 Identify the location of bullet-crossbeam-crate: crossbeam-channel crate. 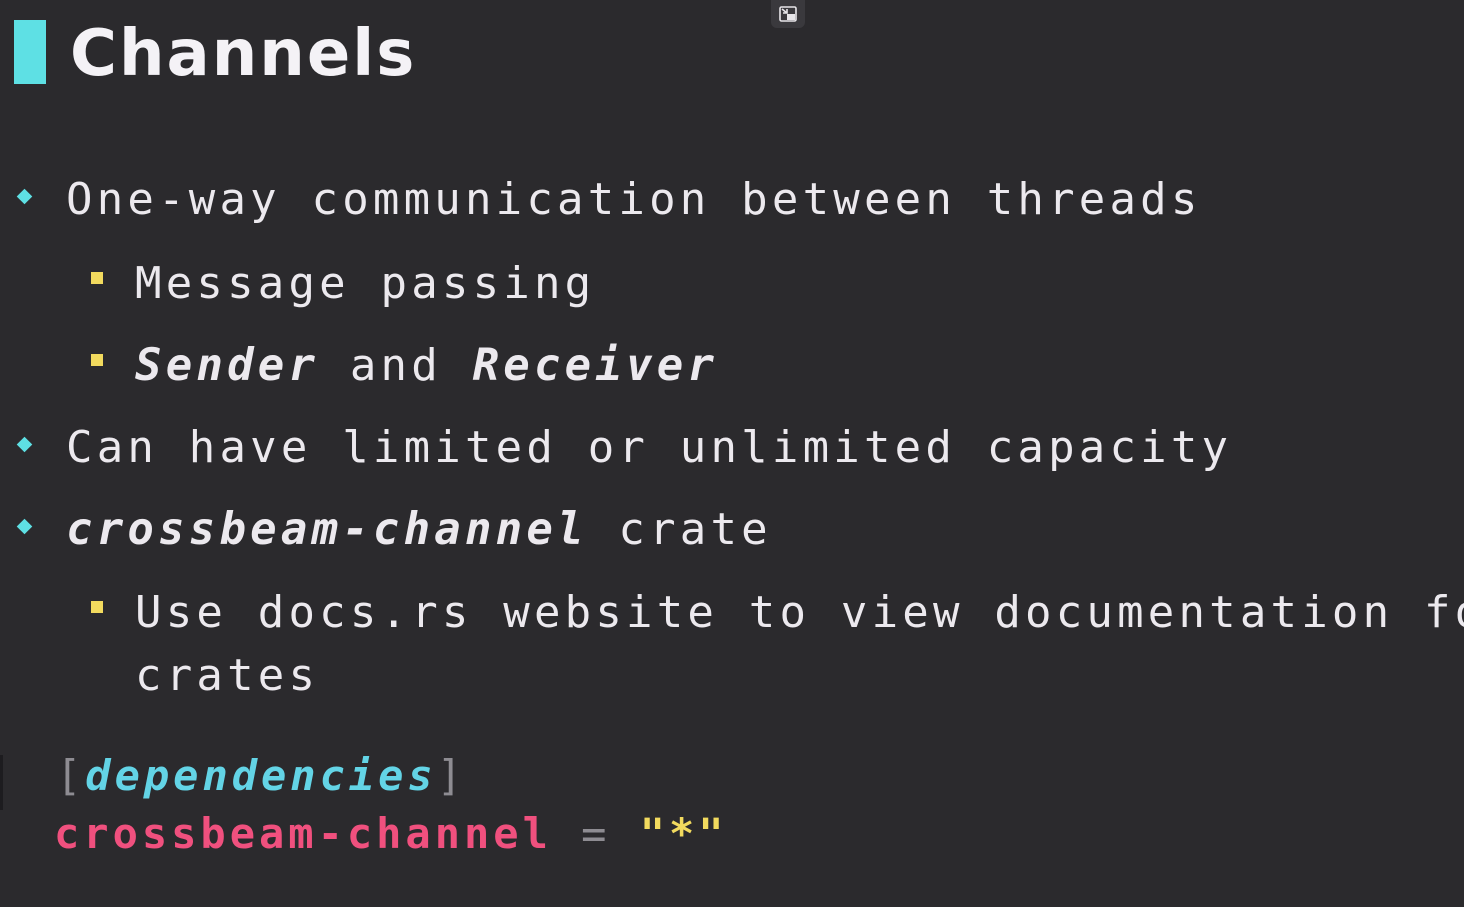
(419, 530).